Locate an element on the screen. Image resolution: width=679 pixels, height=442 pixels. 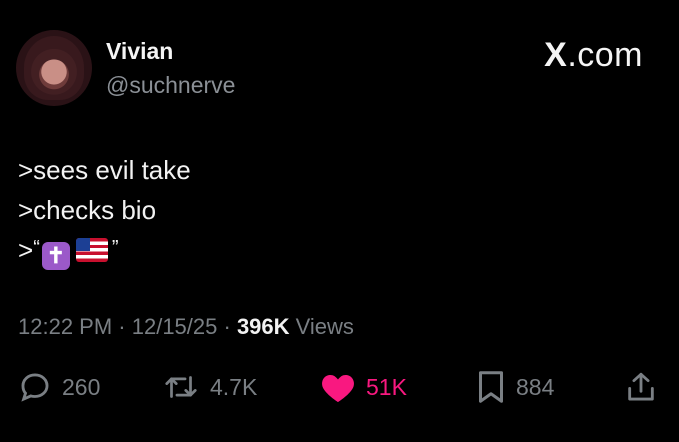
repost-button: 4.7K is located at coordinates (209, 387).